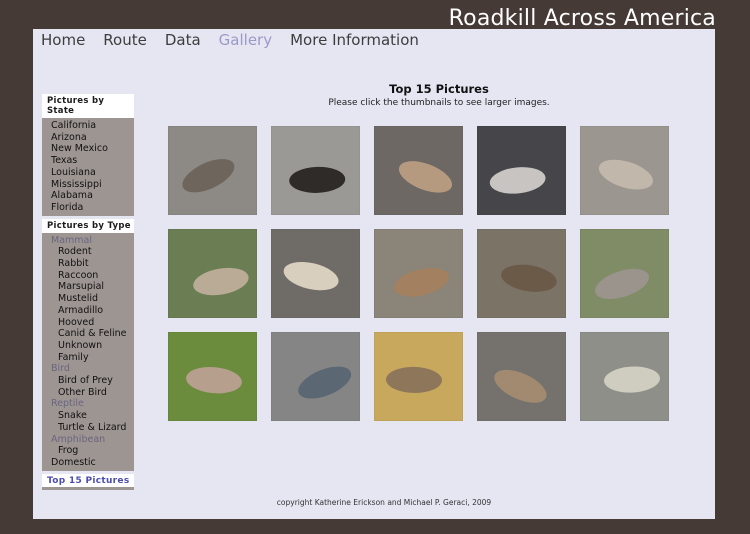  Describe the element at coordinates (88, 173) in the screenshot. I see `state-louisiana: Louisiana` at that location.